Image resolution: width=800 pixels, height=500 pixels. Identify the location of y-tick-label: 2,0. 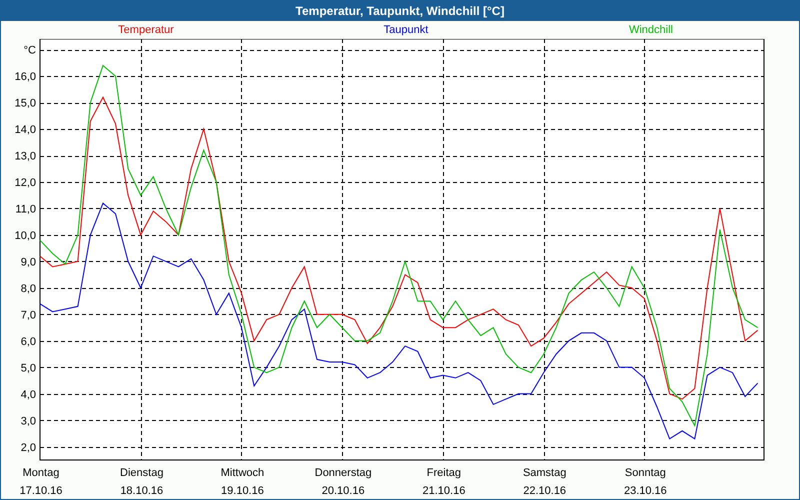
(28, 448).